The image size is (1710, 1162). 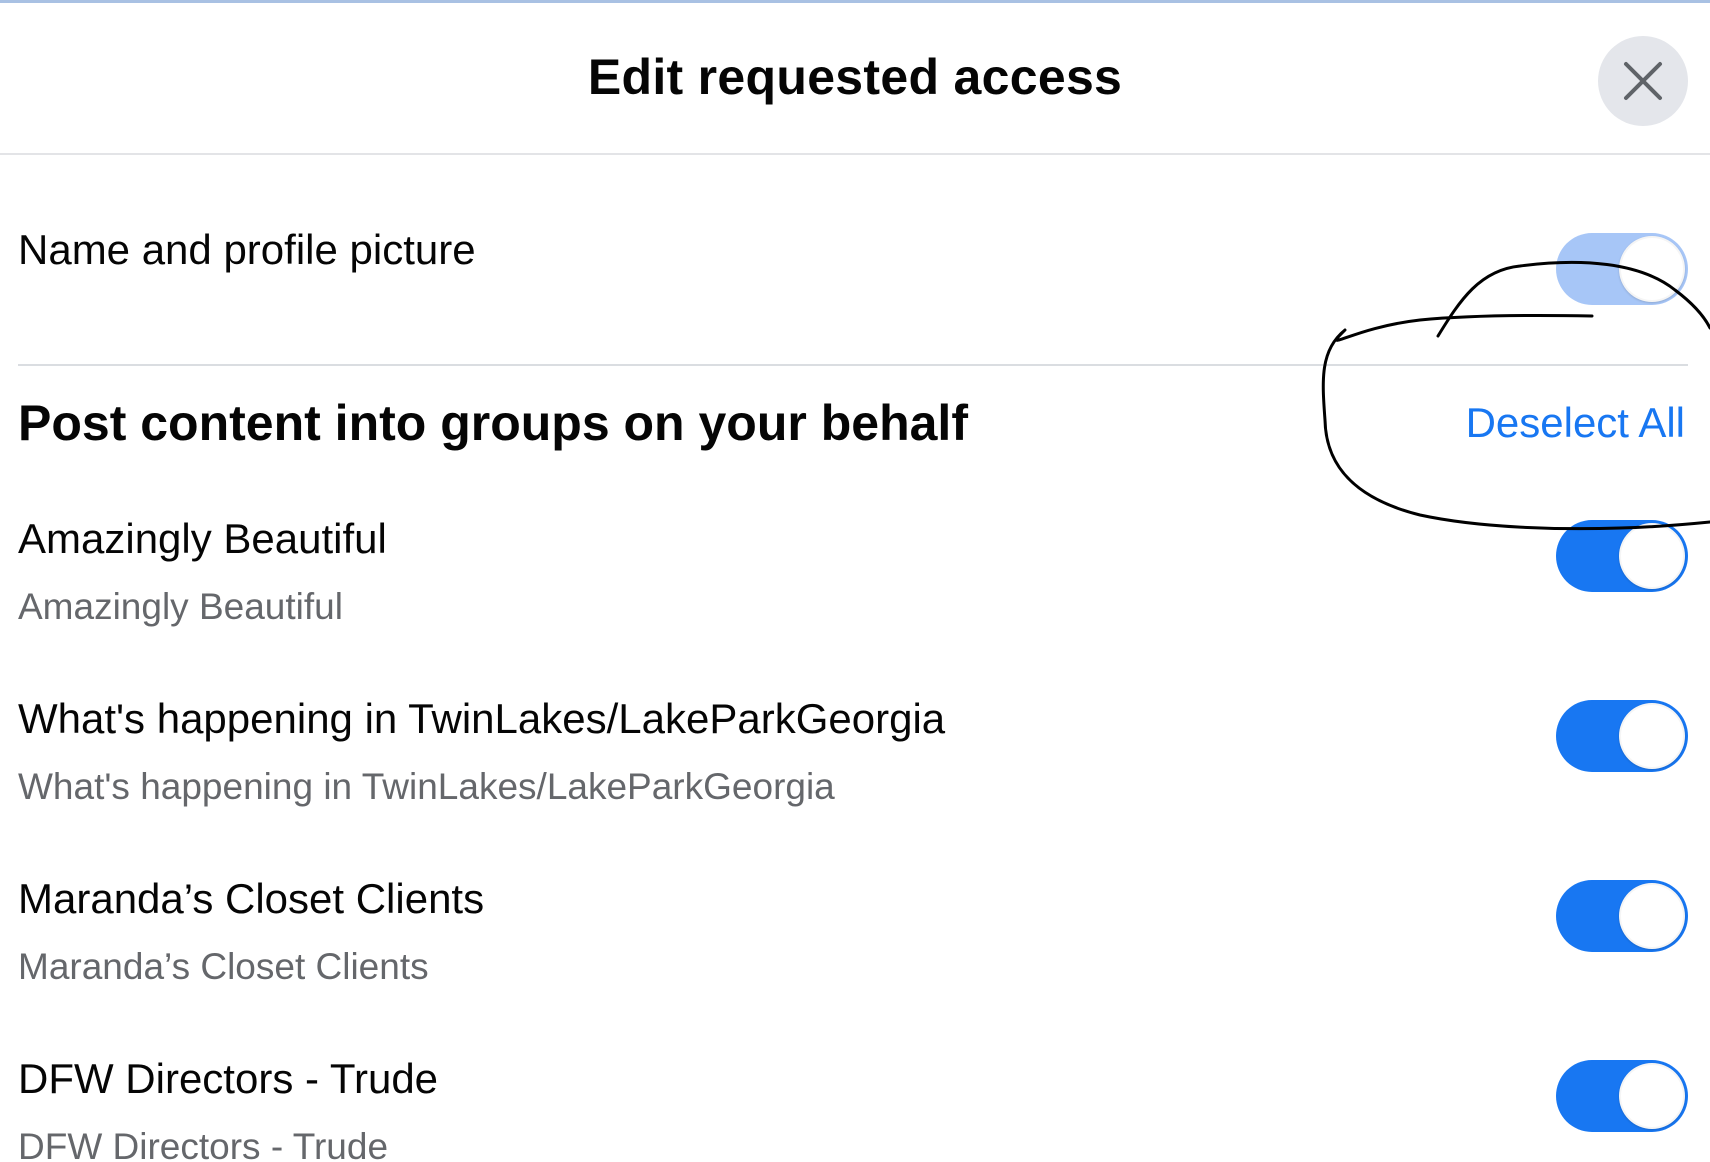 I want to click on group-name: DFW Directors - Trude, so click(x=228, y=1078).